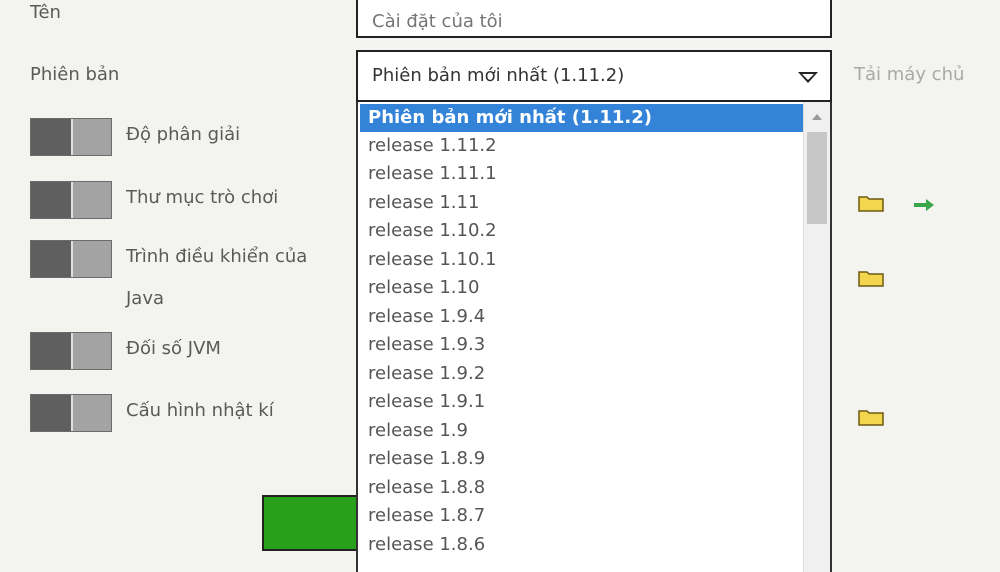 The height and width of the screenshot is (572, 1000). What do you see at coordinates (582, 231) in the screenshot?
I see `version-option: release 1.10.2` at bounding box center [582, 231].